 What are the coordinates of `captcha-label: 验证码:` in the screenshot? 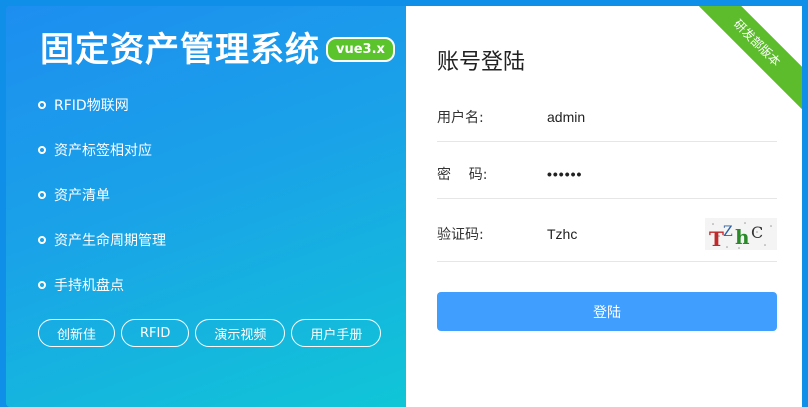 It's located at (460, 234).